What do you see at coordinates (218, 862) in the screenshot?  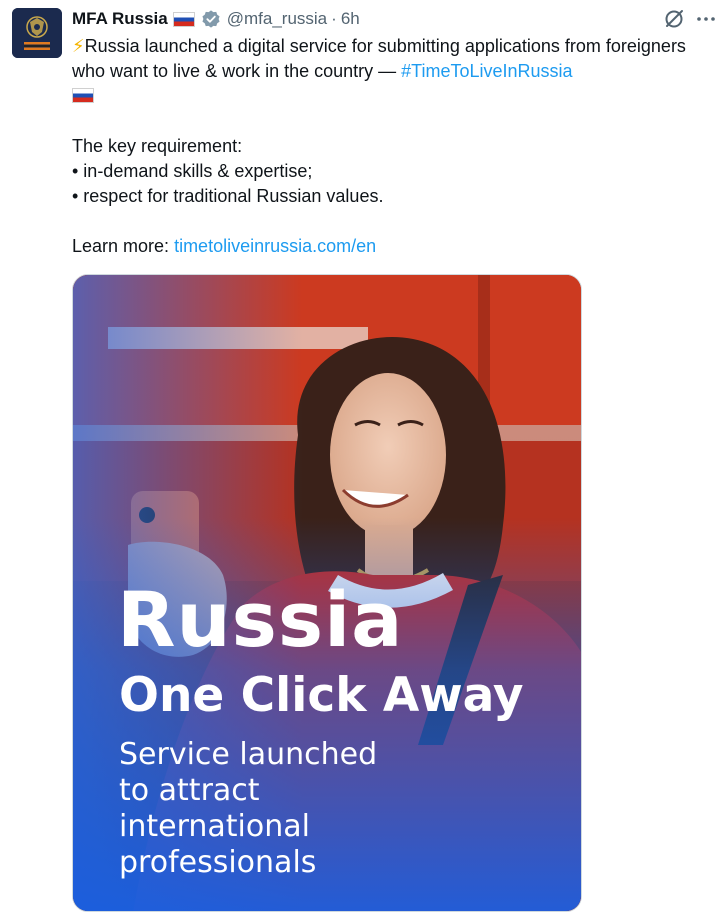 I see `media-description-line-4: professionals` at bounding box center [218, 862].